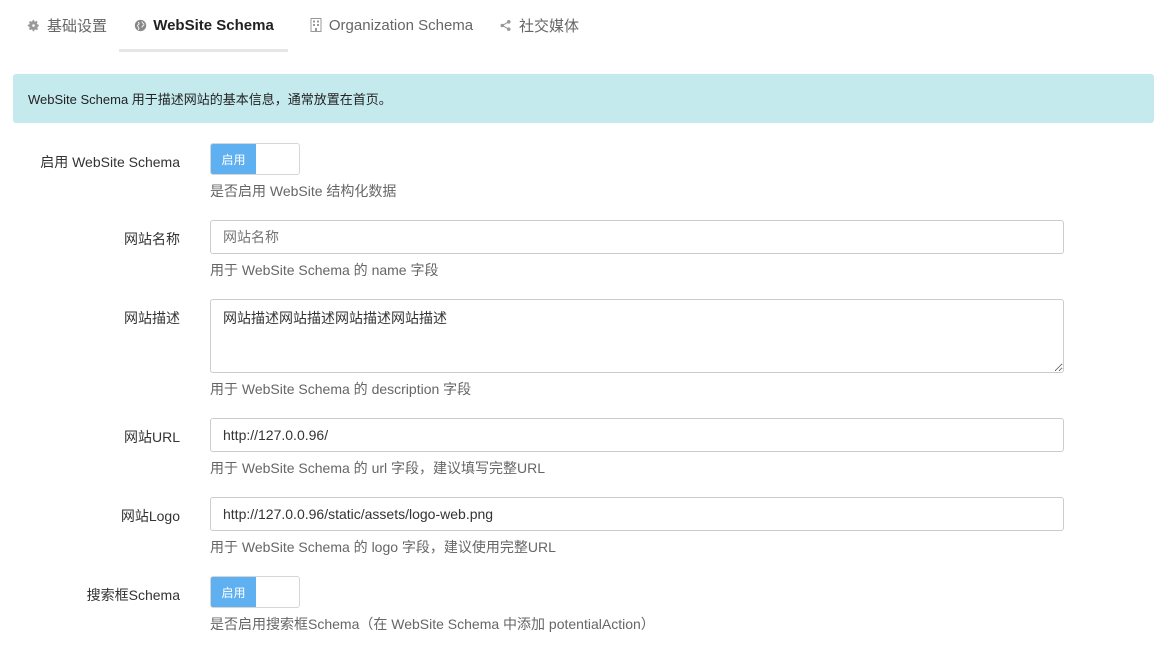 Image resolution: width=1154 pixels, height=652 pixels. What do you see at coordinates (637, 514) in the screenshot?
I see `site-logo-input` at bounding box center [637, 514].